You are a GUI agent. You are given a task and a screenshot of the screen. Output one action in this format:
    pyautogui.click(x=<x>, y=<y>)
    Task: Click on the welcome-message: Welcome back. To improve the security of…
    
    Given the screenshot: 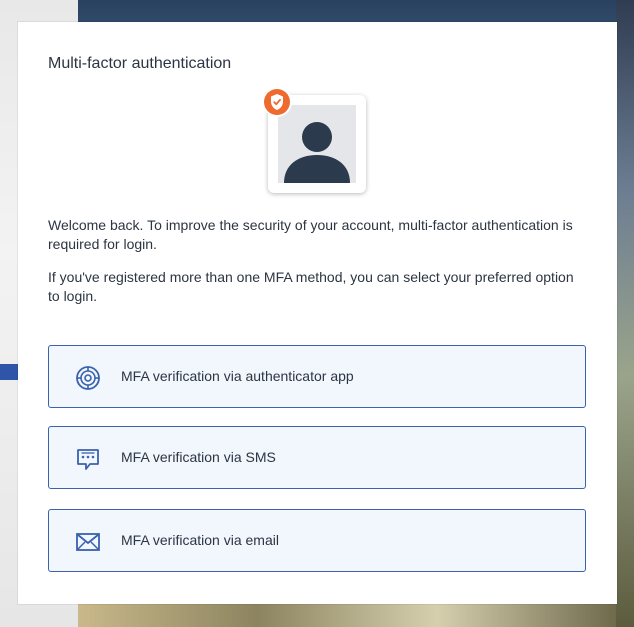 What is the action you would take?
    pyautogui.click(x=310, y=234)
    